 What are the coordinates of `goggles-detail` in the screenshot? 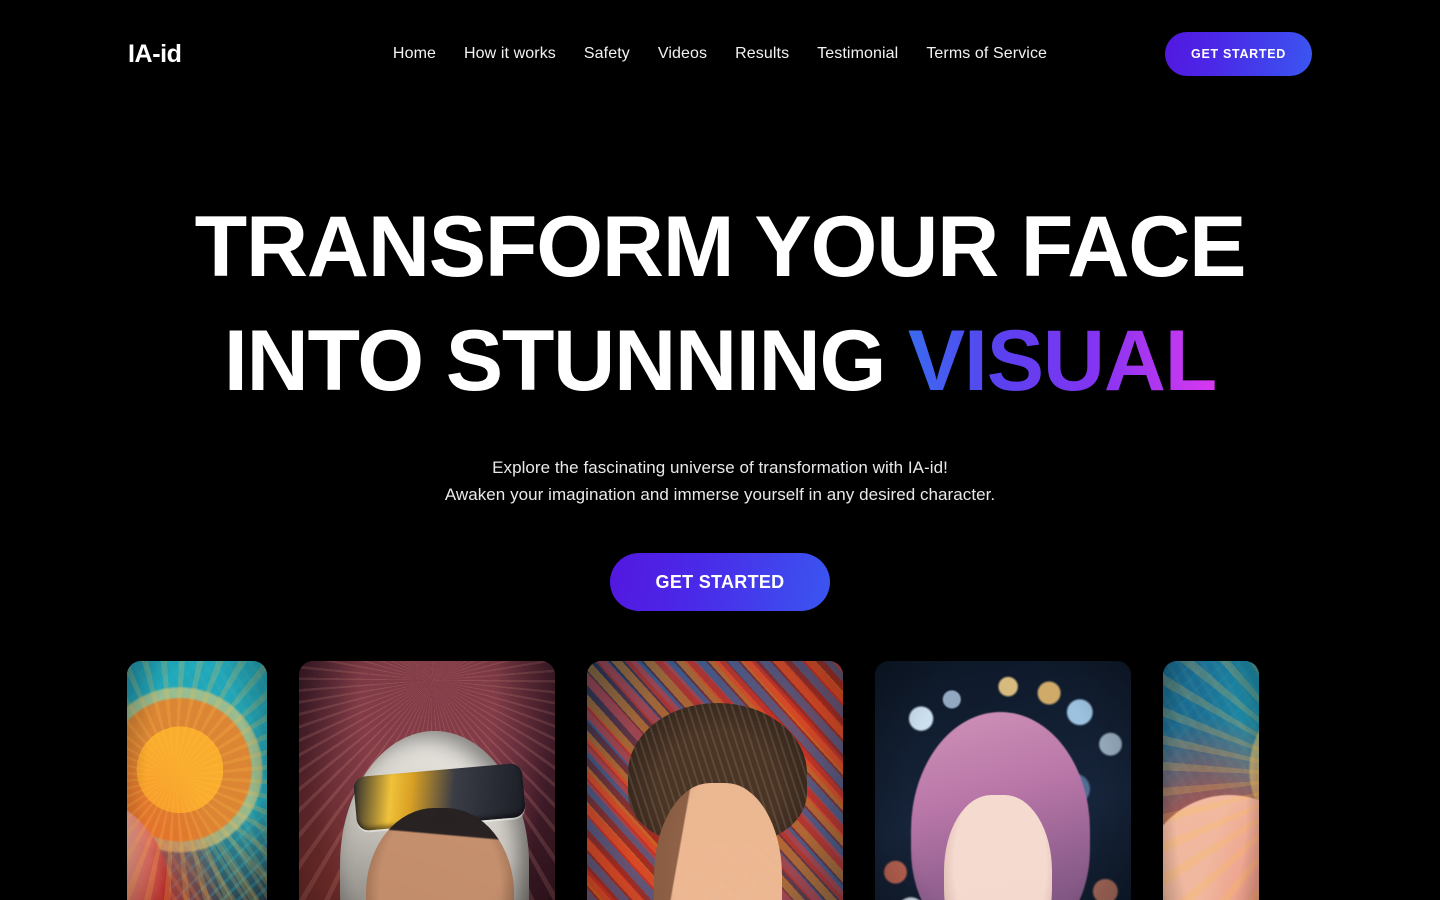 It's located at (440, 797).